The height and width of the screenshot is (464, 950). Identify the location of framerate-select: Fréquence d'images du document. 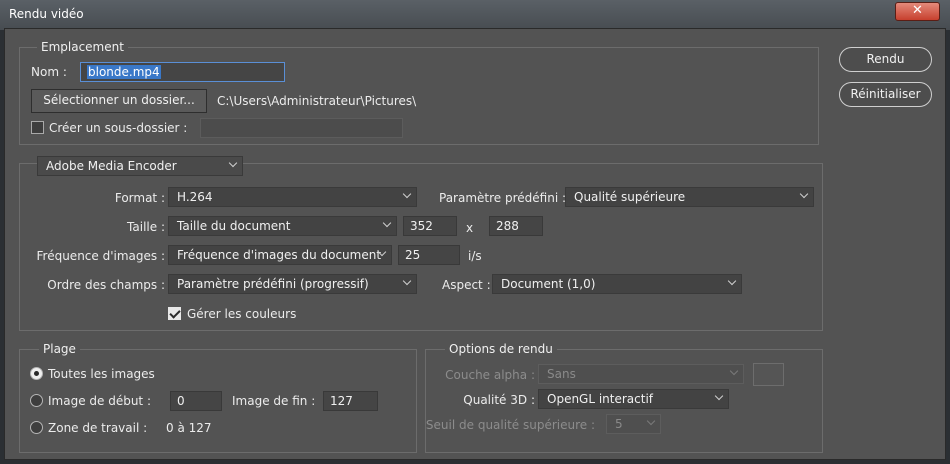
(280, 255).